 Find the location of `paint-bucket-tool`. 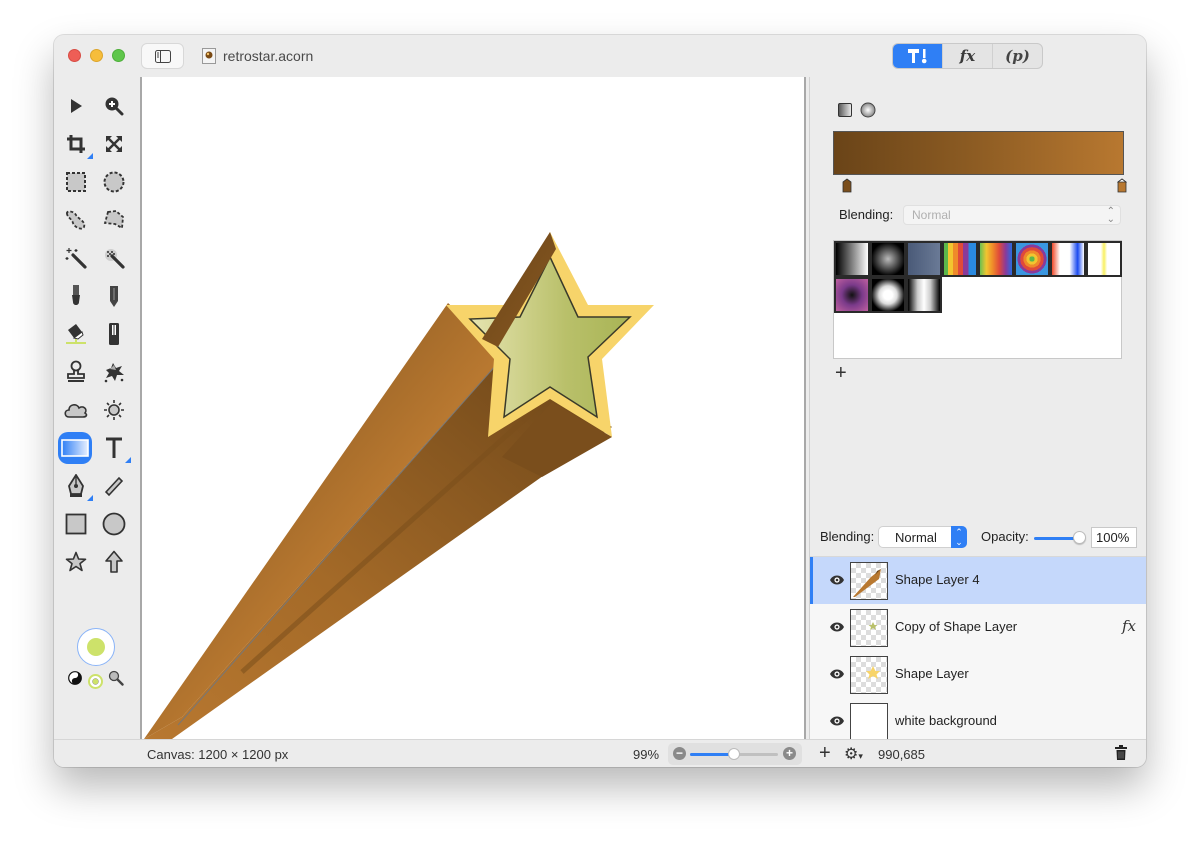

paint-bucket-tool is located at coordinates (76, 334).